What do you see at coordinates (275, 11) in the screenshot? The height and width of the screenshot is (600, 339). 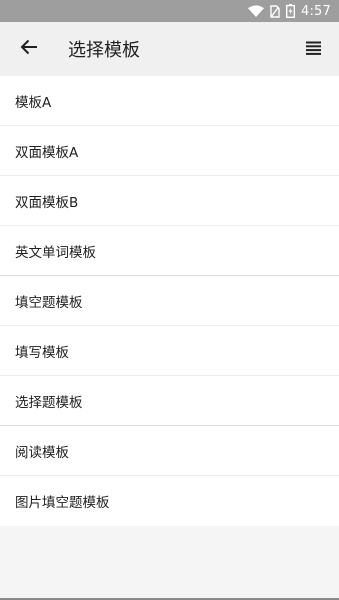 I see `sim-icon` at bounding box center [275, 11].